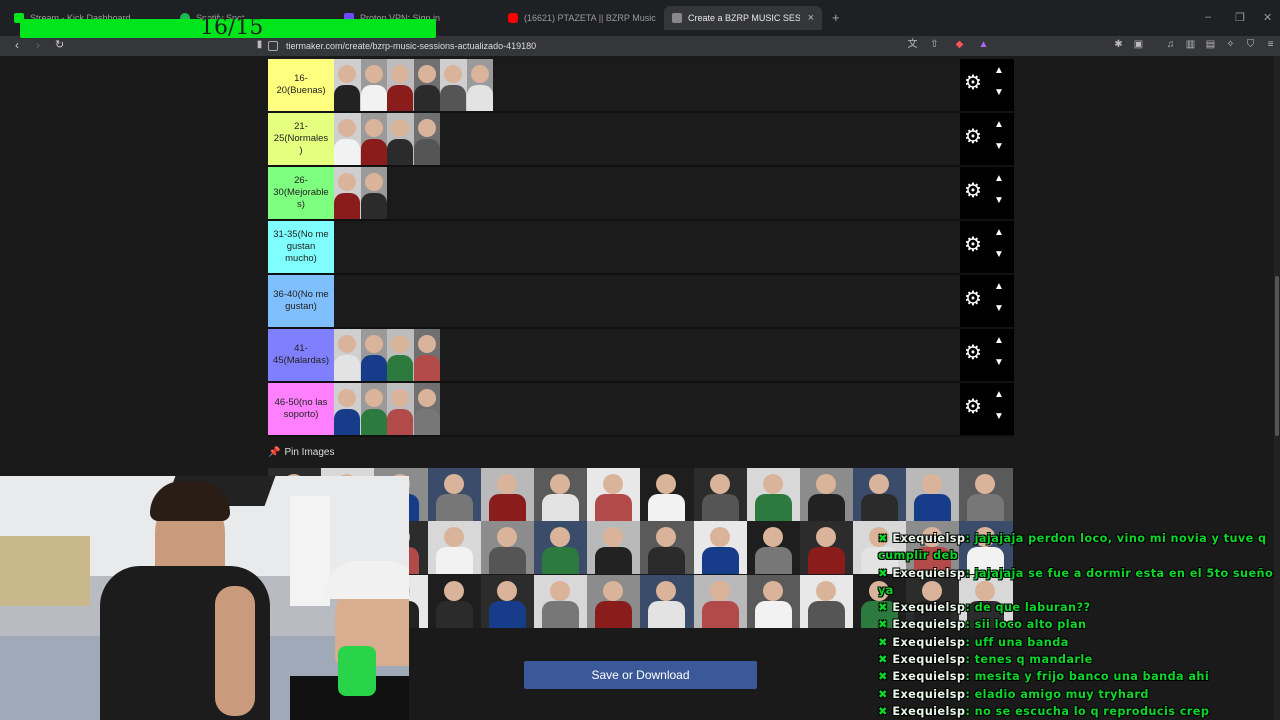 This screenshot has height=720, width=1280. I want to click on tier-label: 26- 30(Mejorable s), so click(301, 193).